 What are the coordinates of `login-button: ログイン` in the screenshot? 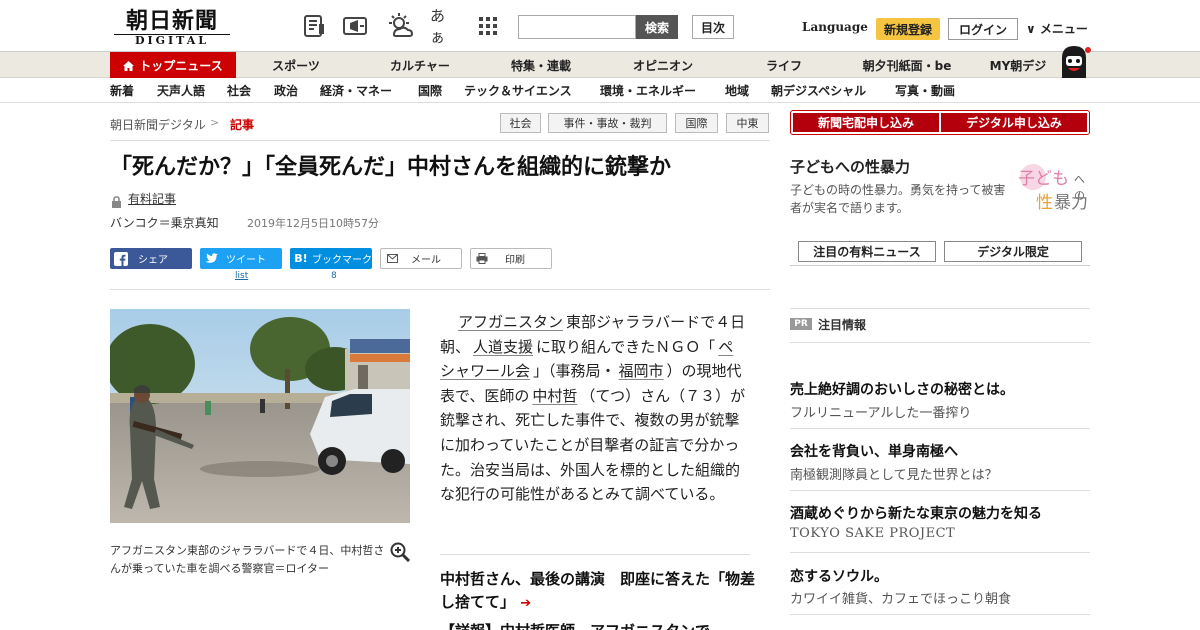 It's located at (983, 29).